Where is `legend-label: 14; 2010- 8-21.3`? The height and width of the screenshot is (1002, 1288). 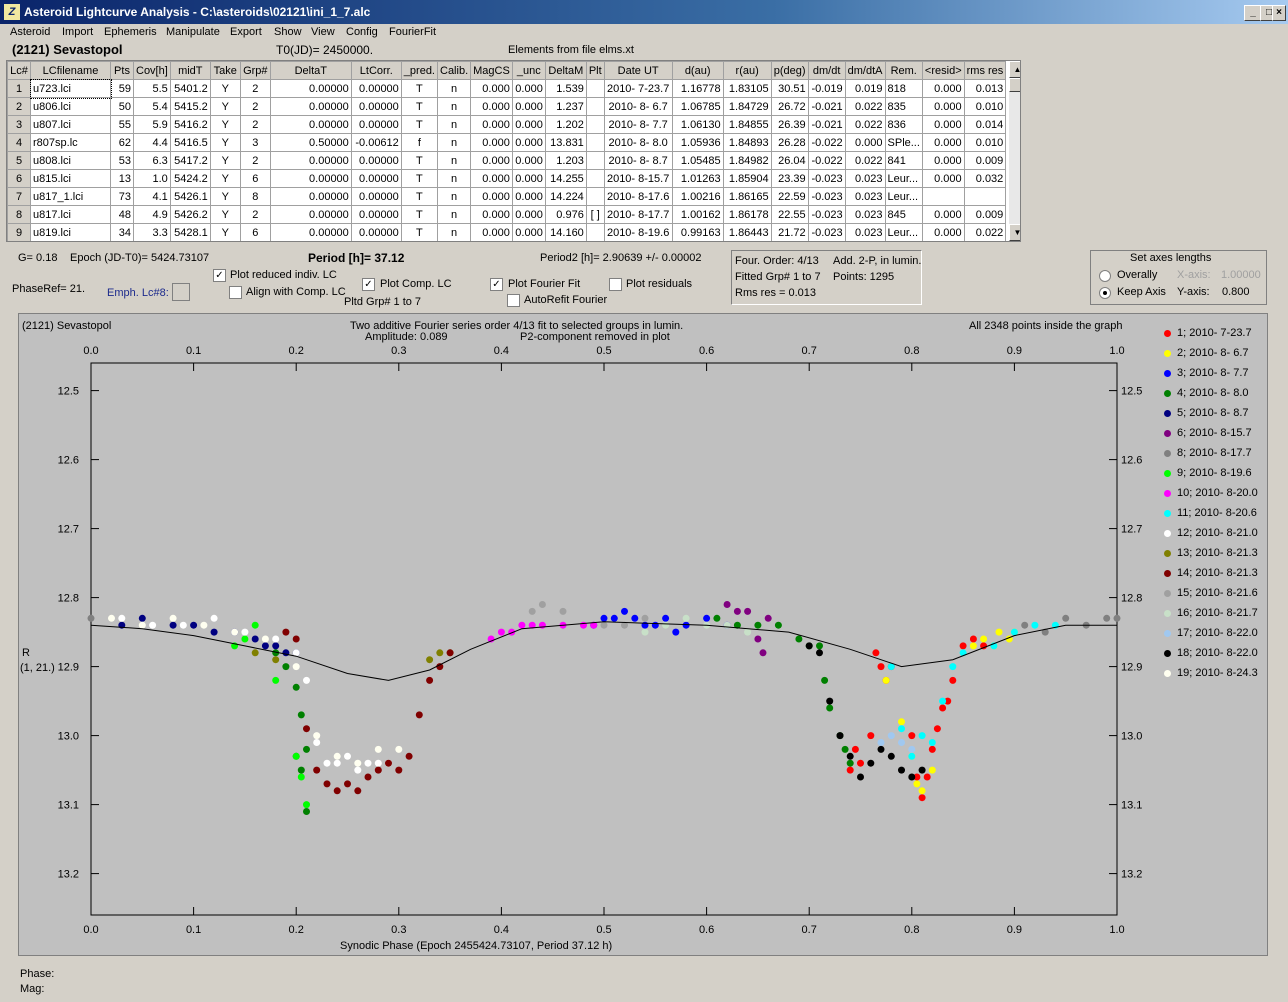
legend-label: 14; 2010- 8-21.3 is located at coordinates (1217, 573).